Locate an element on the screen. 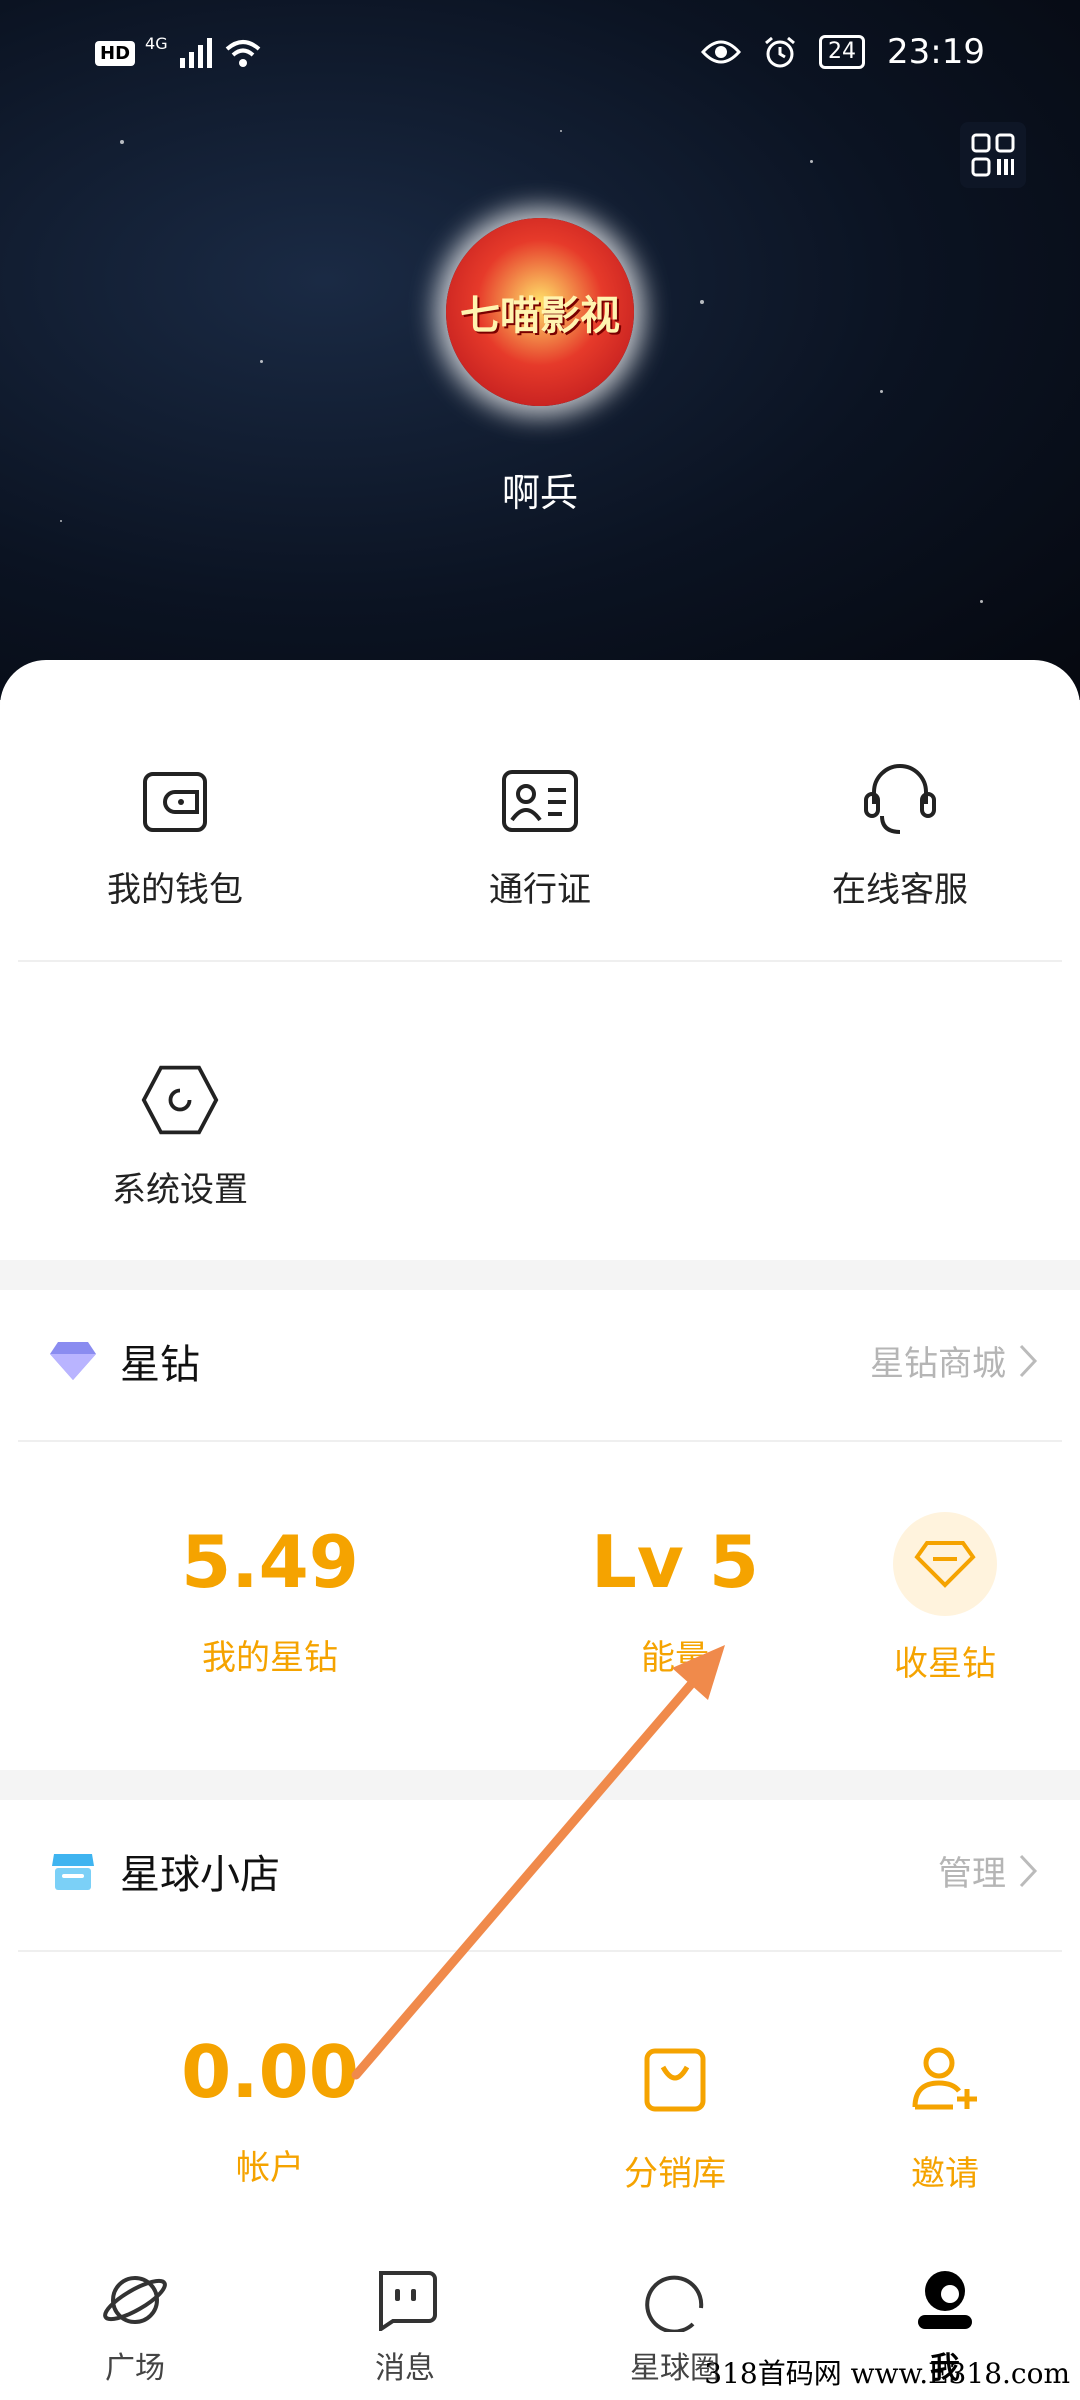 This screenshot has height=2400, width=1080. planet-shop-title: 星球小店 is located at coordinates (200, 1875).